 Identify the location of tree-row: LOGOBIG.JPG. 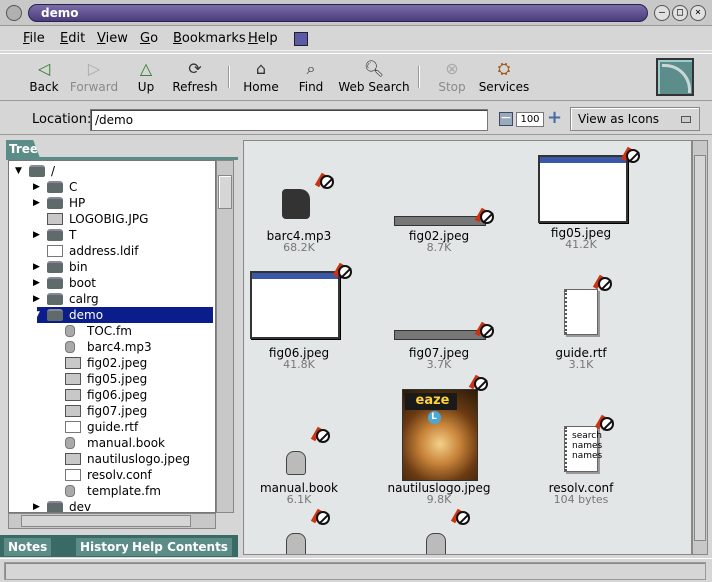
(112, 219).